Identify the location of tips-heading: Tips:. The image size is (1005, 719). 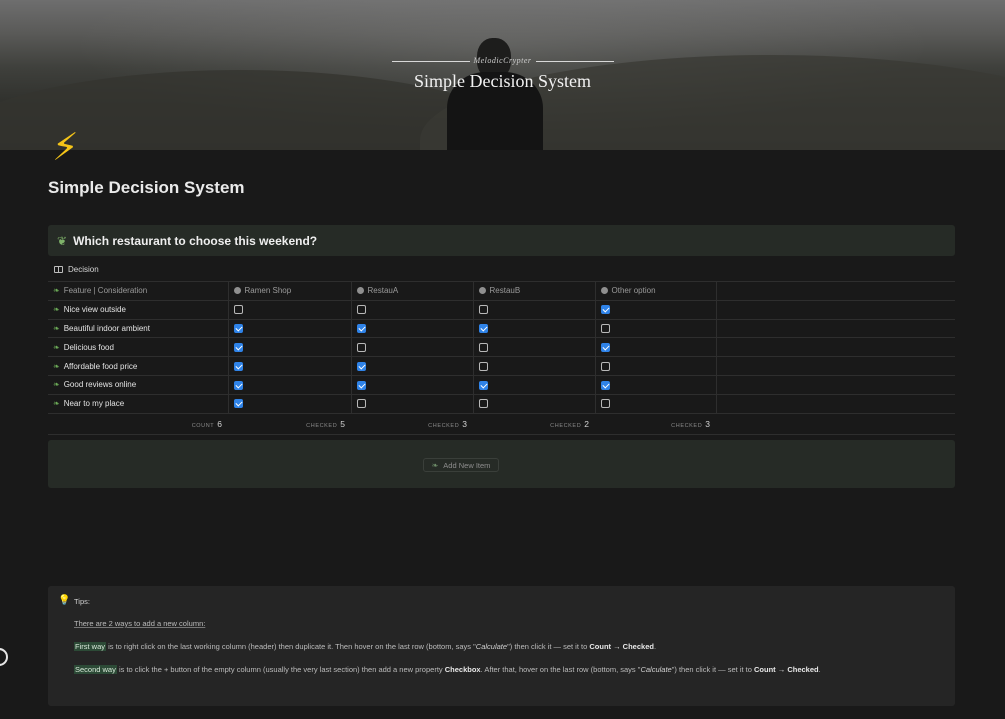
(82, 601).